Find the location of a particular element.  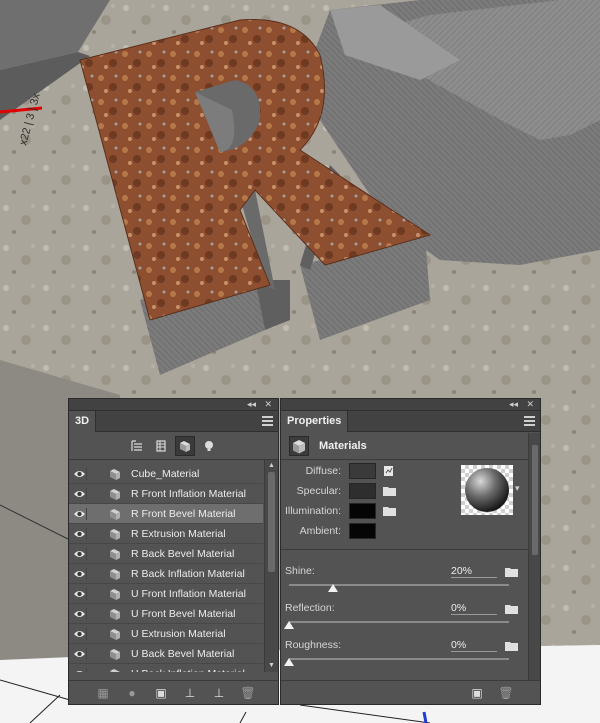

slider-label: Reflection: is located at coordinates (310, 608).